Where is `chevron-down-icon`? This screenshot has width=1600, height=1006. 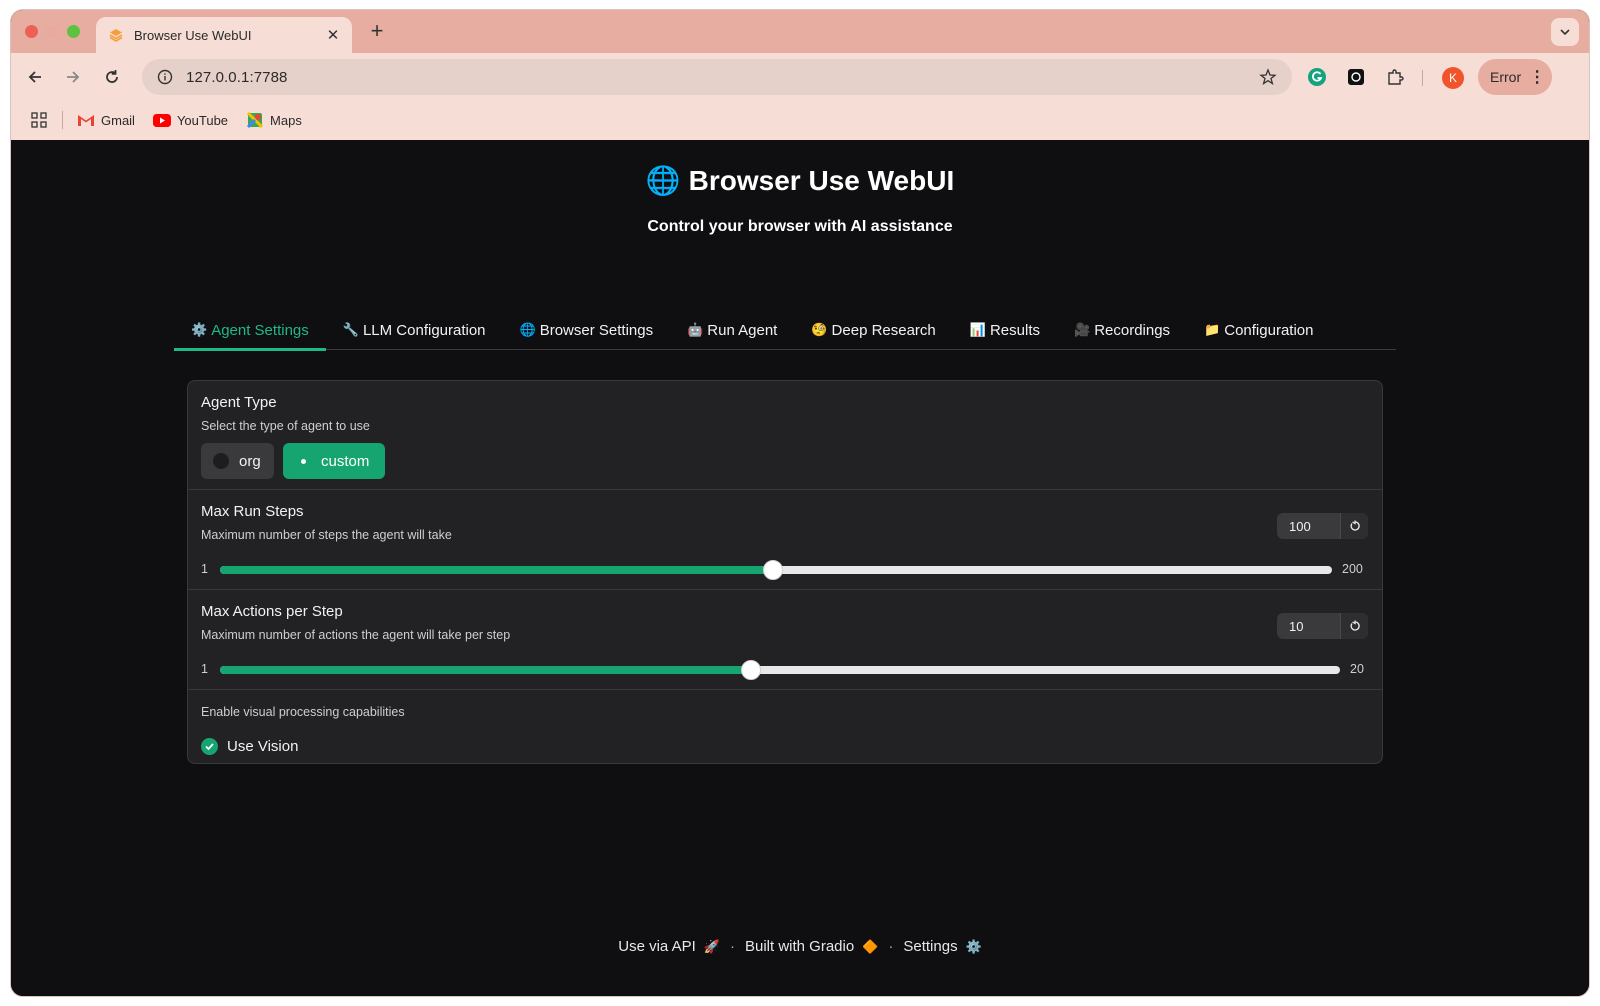 chevron-down-icon is located at coordinates (1565, 32).